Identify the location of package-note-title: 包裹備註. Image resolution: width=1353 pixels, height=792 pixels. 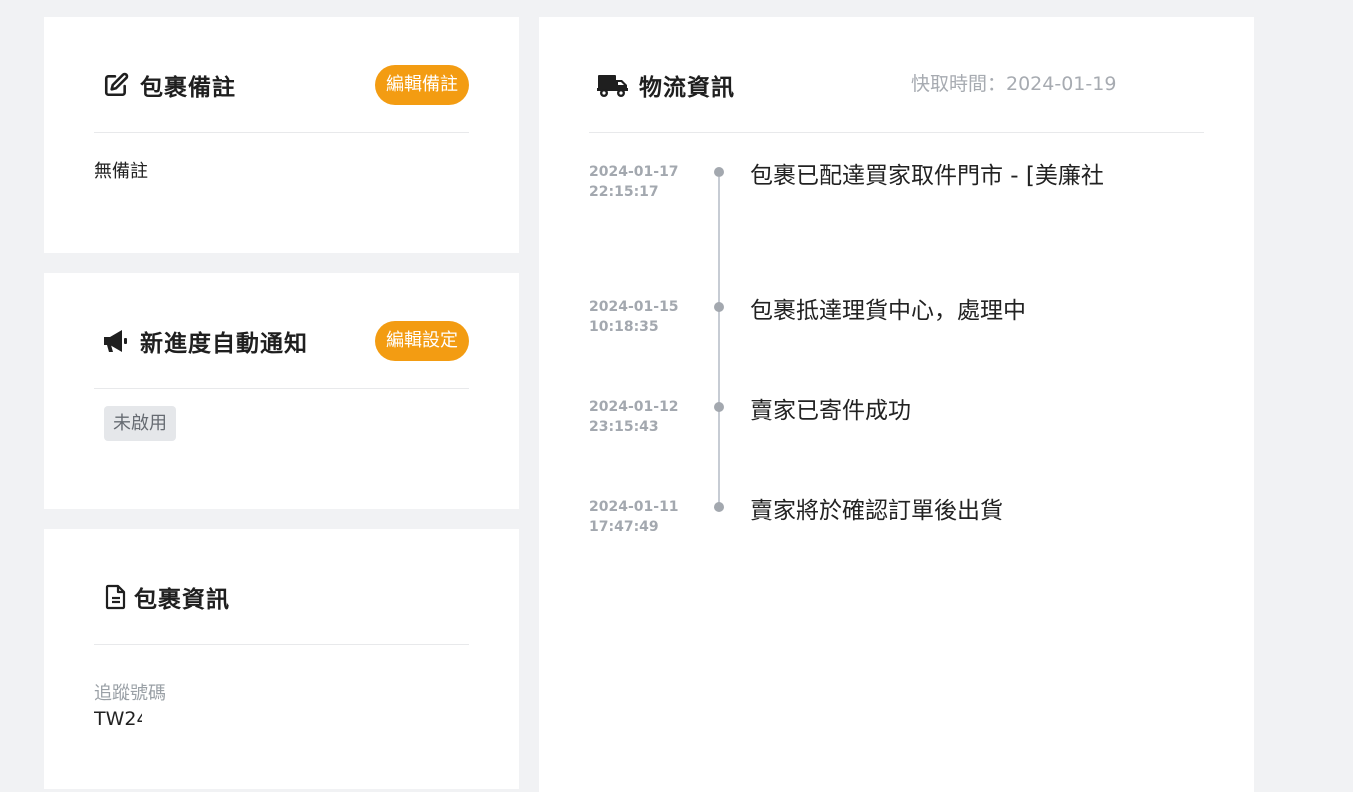
(188, 87).